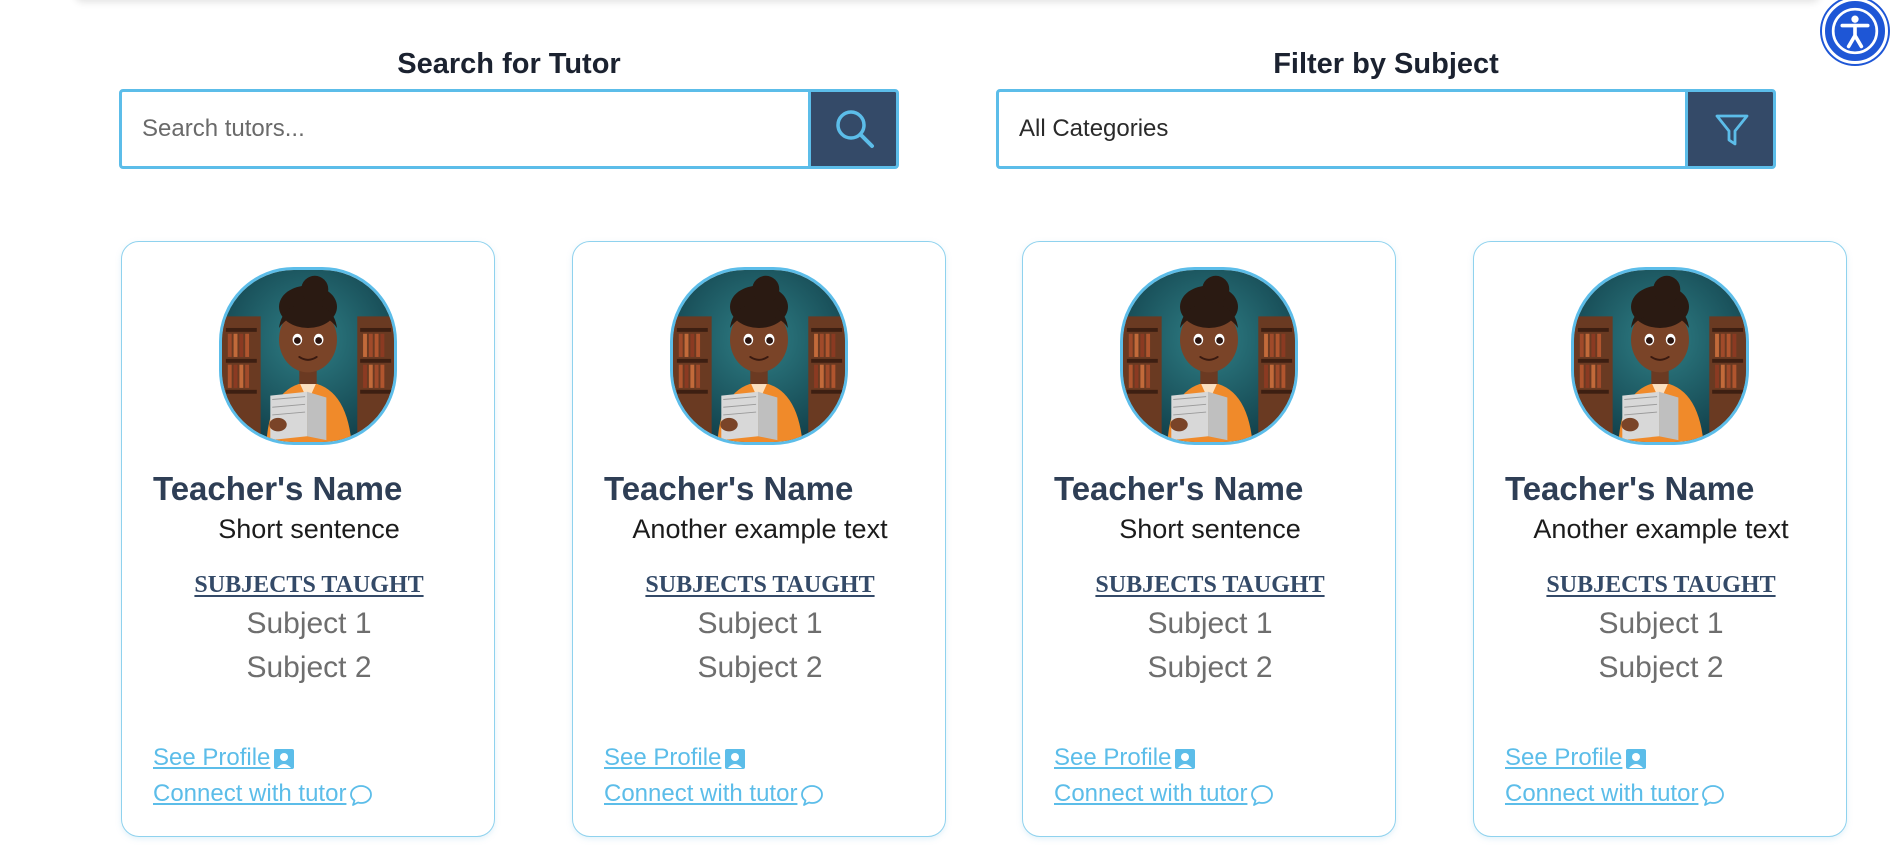 The image size is (1897, 858). What do you see at coordinates (1732, 130) in the screenshot?
I see `filter-icon` at bounding box center [1732, 130].